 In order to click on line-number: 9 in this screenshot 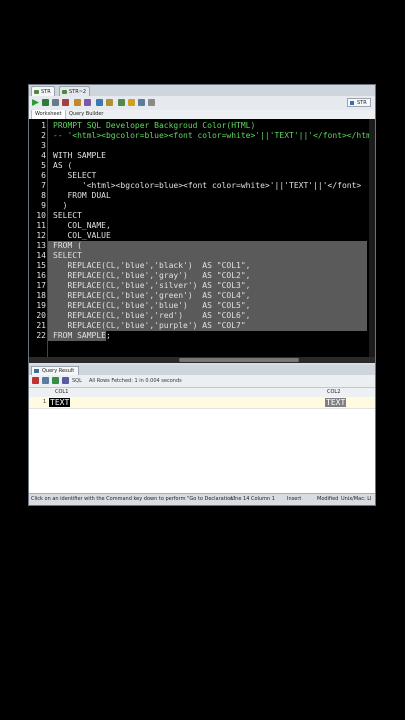, I will do `click(43, 205)`.